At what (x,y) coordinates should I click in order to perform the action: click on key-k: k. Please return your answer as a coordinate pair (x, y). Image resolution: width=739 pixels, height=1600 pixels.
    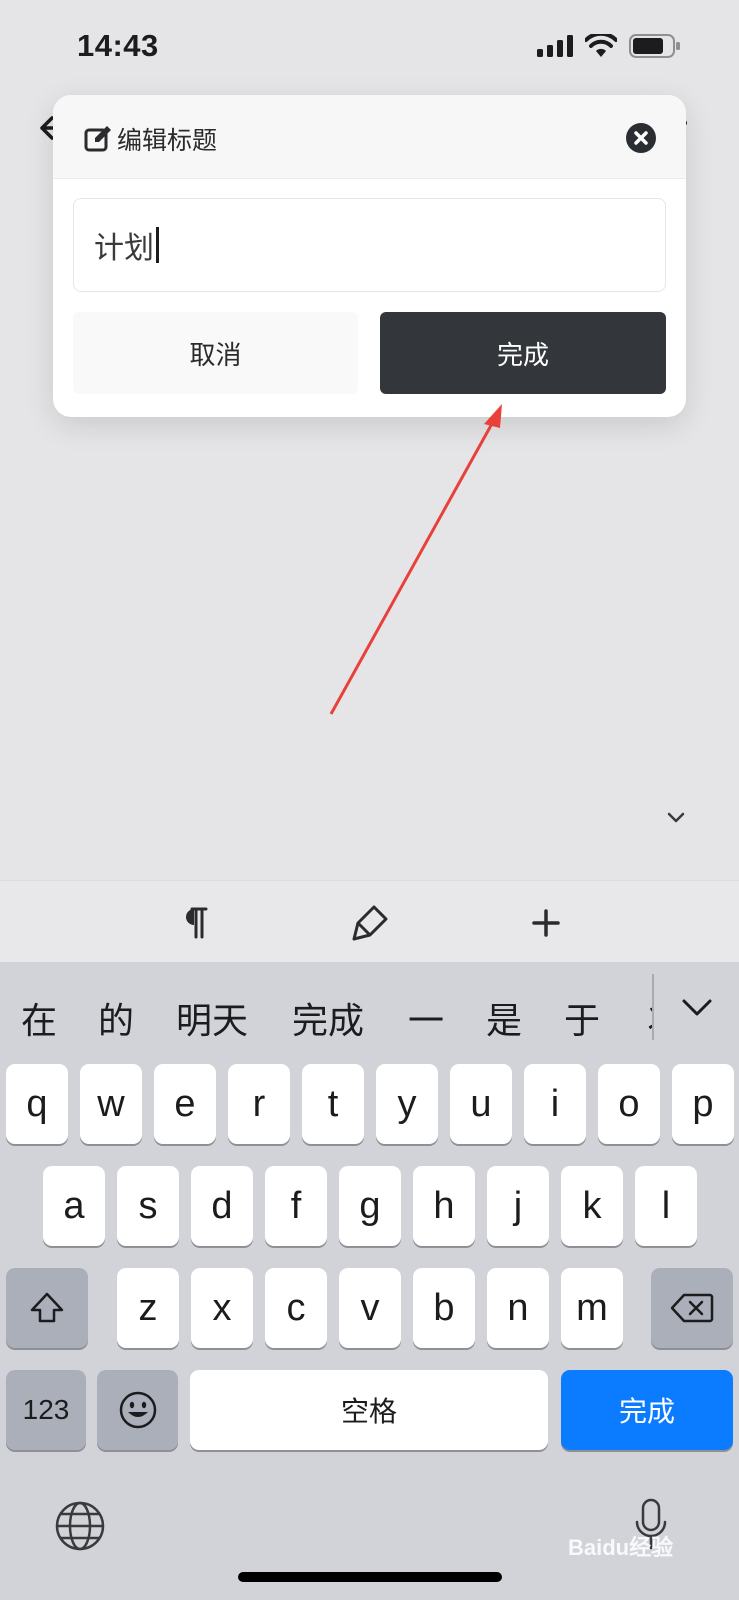
    Looking at the image, I should click on (592, 1206).